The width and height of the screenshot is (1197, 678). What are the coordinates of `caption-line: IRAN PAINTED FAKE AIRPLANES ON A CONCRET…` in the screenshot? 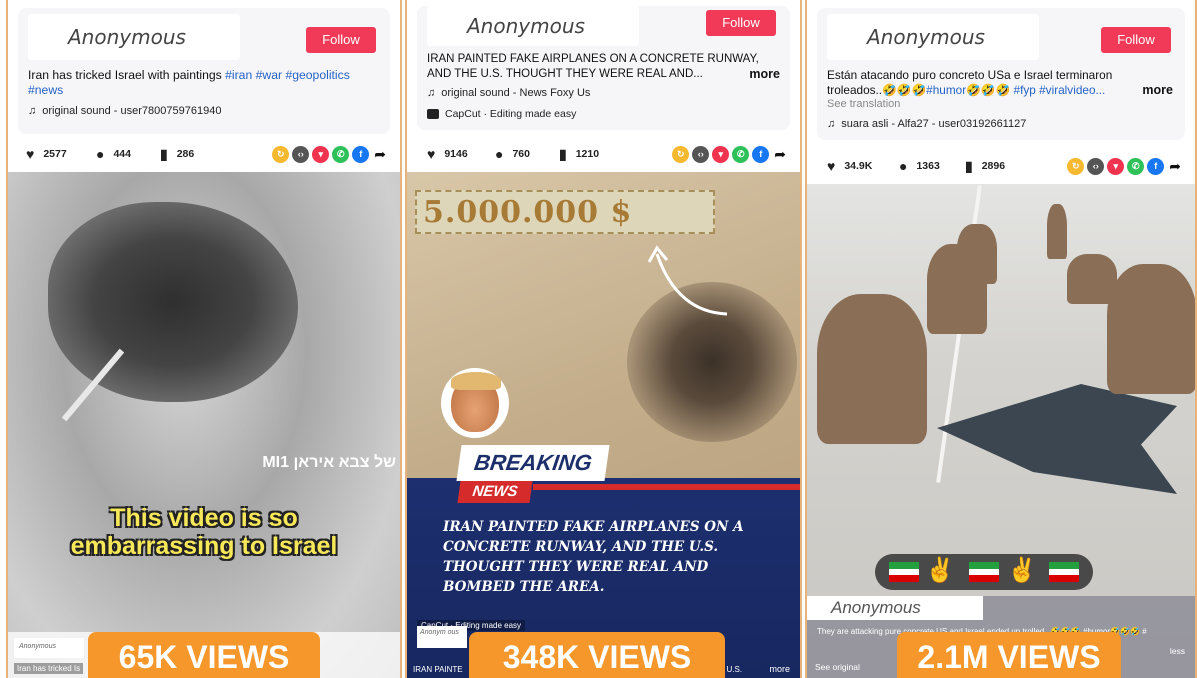 It's located at (593, 59).